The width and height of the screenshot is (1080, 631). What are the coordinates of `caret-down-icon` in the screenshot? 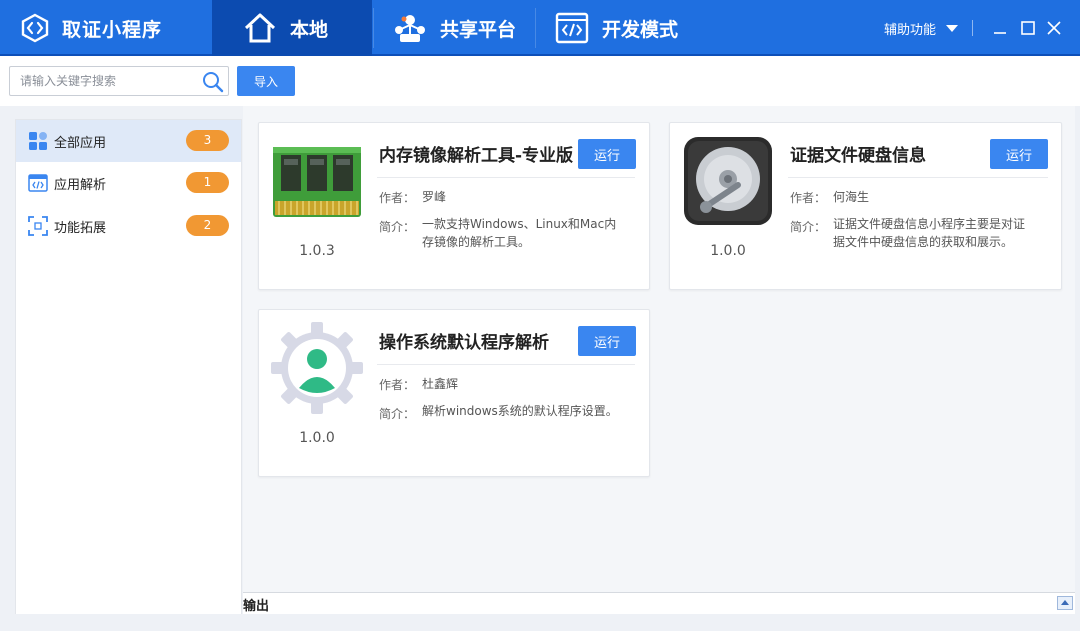 It's located at (952, 28).